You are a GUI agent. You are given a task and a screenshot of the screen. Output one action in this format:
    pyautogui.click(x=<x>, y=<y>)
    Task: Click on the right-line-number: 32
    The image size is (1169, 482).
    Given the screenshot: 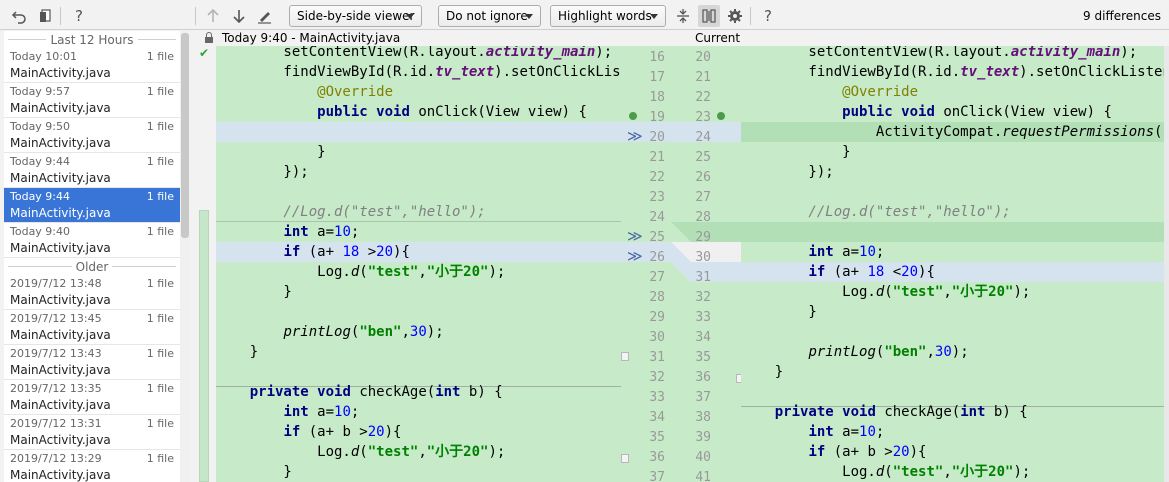 What is the action you would take?
    pyautogui.click(x=703, y=297)
    